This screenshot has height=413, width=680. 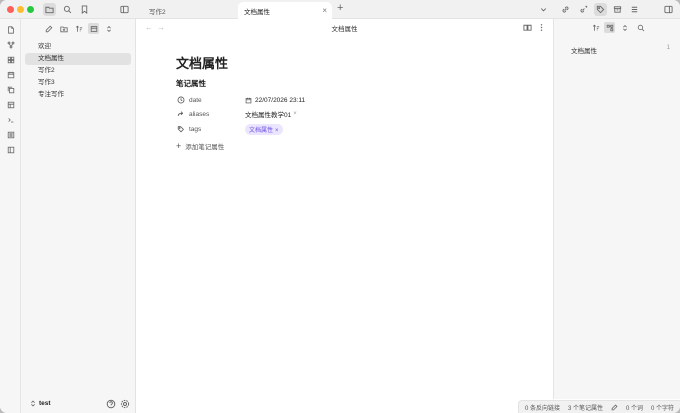 What do you see at coordinates (78, 47) in the screenshot?
I see `file-item-welcome: 欢迎` at bounding box center [78, 47].